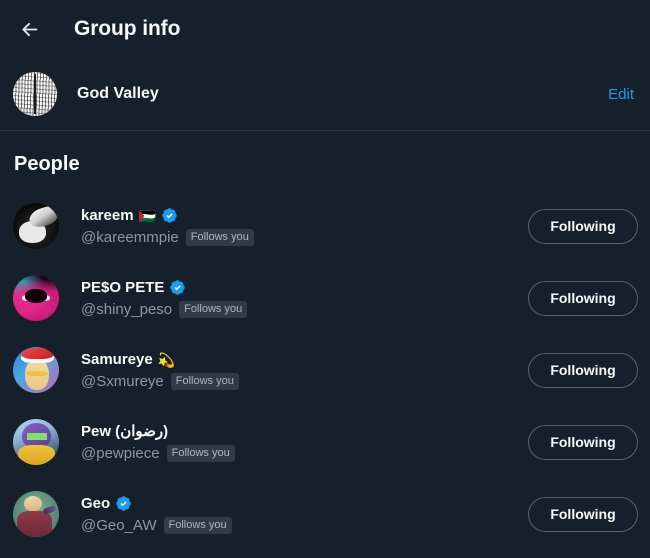 The image size is (650, 558). I want to click on edit-link: Edit, so click(621, 94).